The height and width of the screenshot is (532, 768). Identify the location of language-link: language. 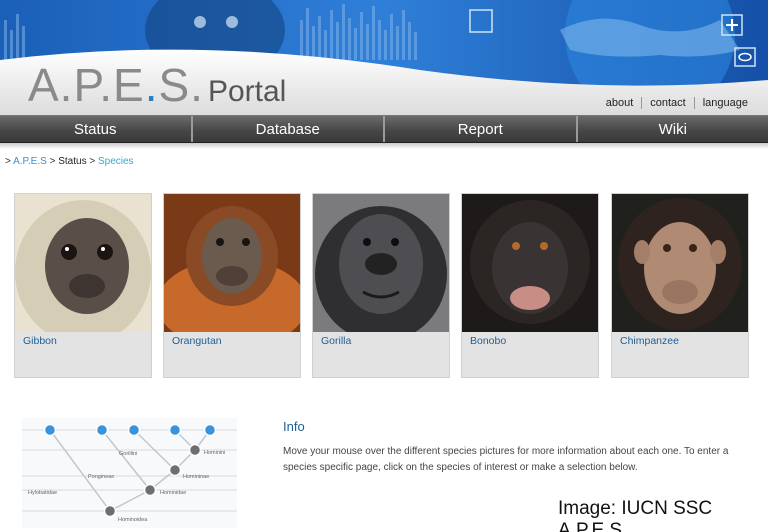
(724, 103).